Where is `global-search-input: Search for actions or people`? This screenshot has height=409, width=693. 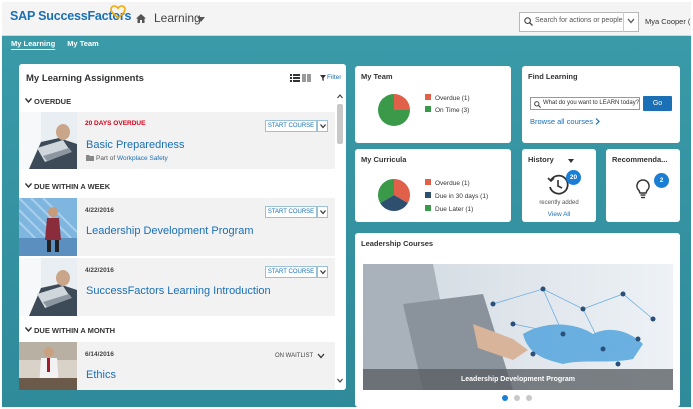
global-search-input: Search for actions or people is located at coordinates (579, 22).